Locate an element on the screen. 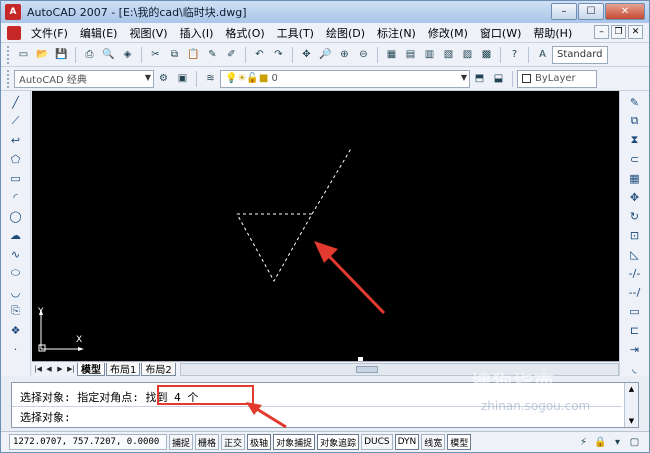 The image size is (650, 453). publish-icon: ◈ is located at coordinates (127, 54).